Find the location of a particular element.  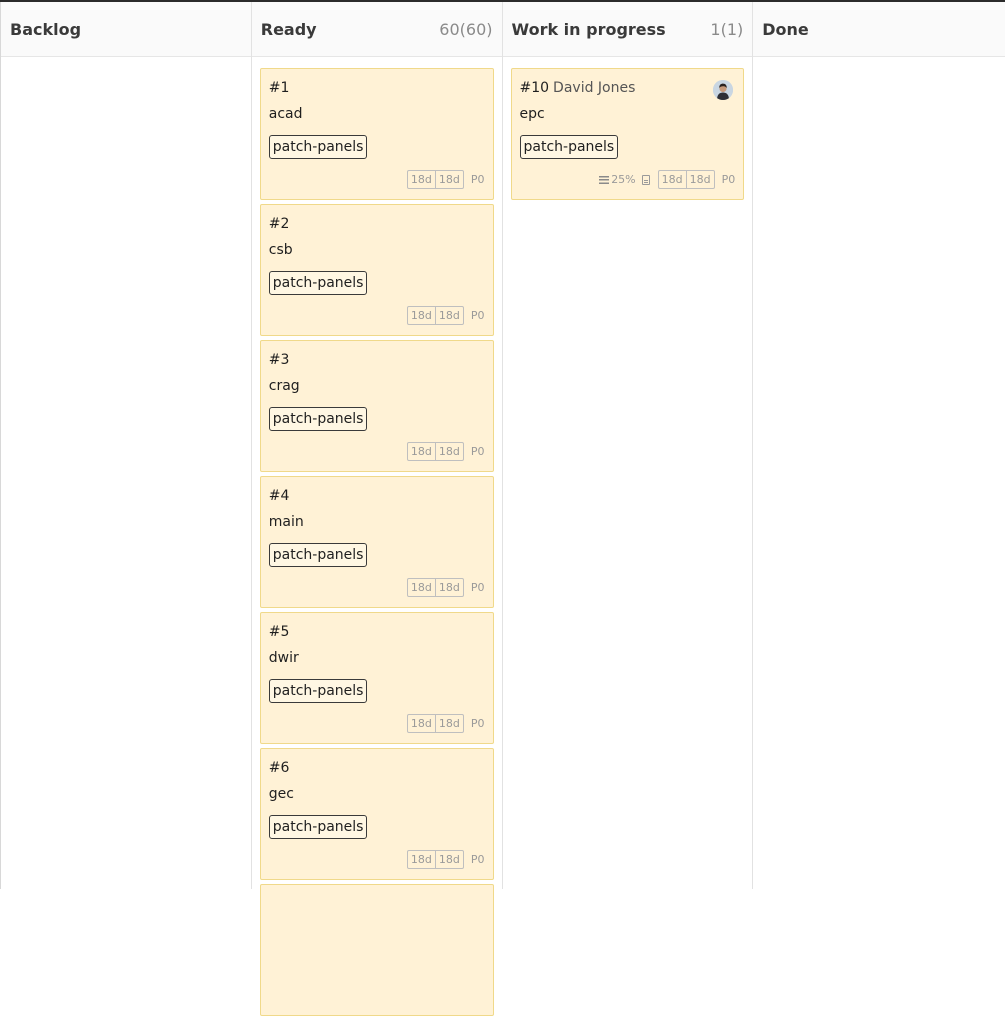

card-header: #5 is located at coordinates (377, 632).